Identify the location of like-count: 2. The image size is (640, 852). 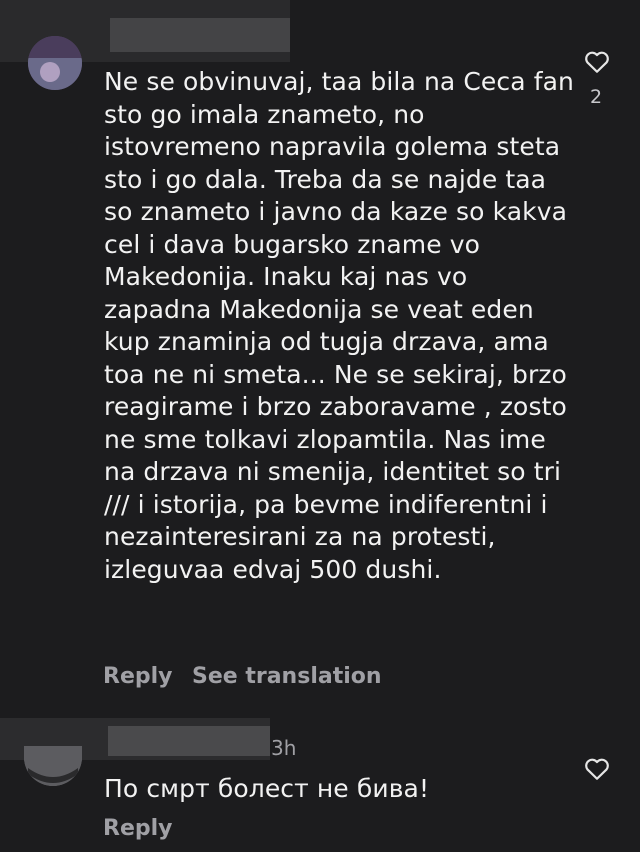
(596, 97).